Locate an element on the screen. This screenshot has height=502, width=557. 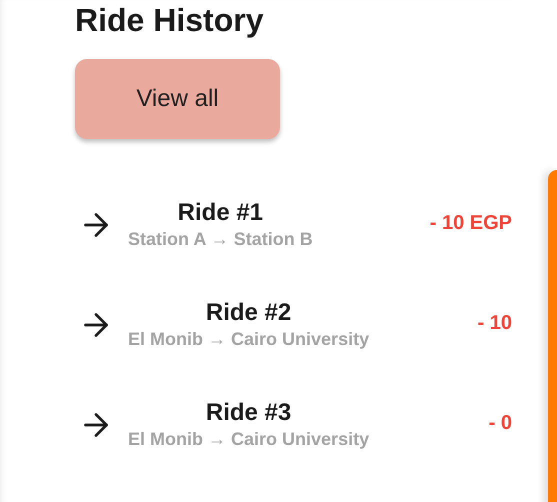
page-title: Ride History is located at coordinates (169, 20).